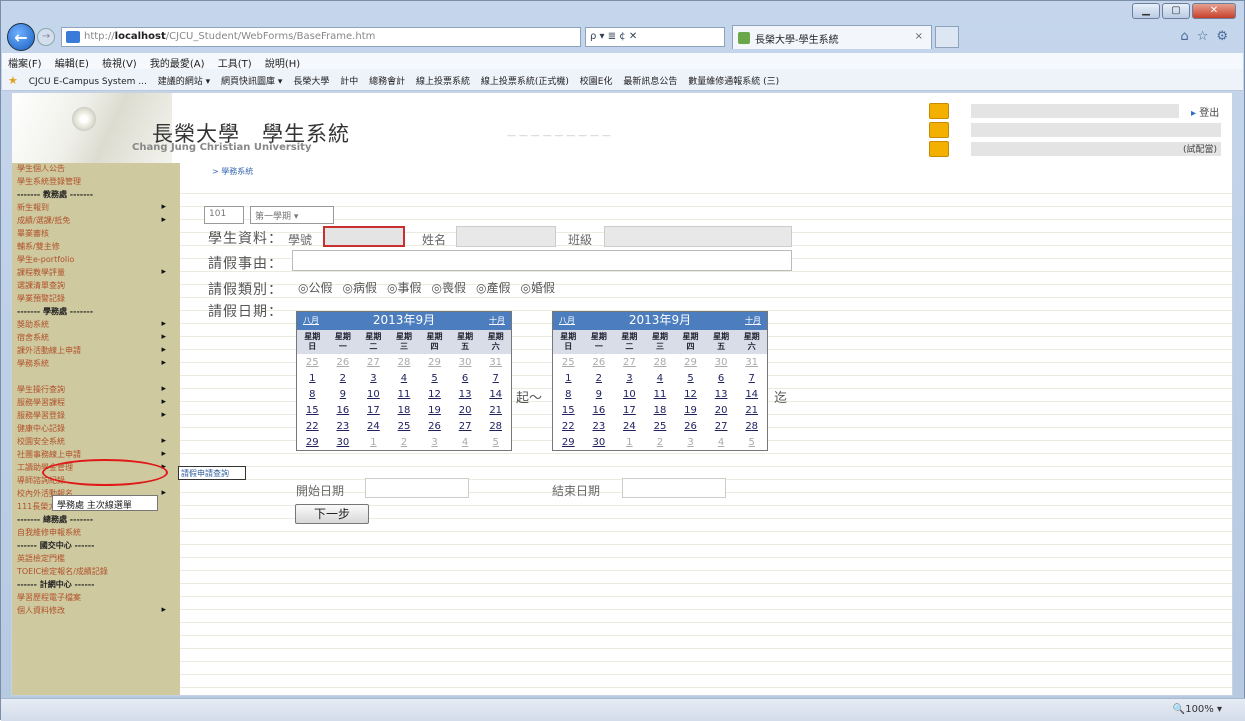  I want to click on sidebar-item: 成績/選課/抵免 ▸, so click(96, 221).